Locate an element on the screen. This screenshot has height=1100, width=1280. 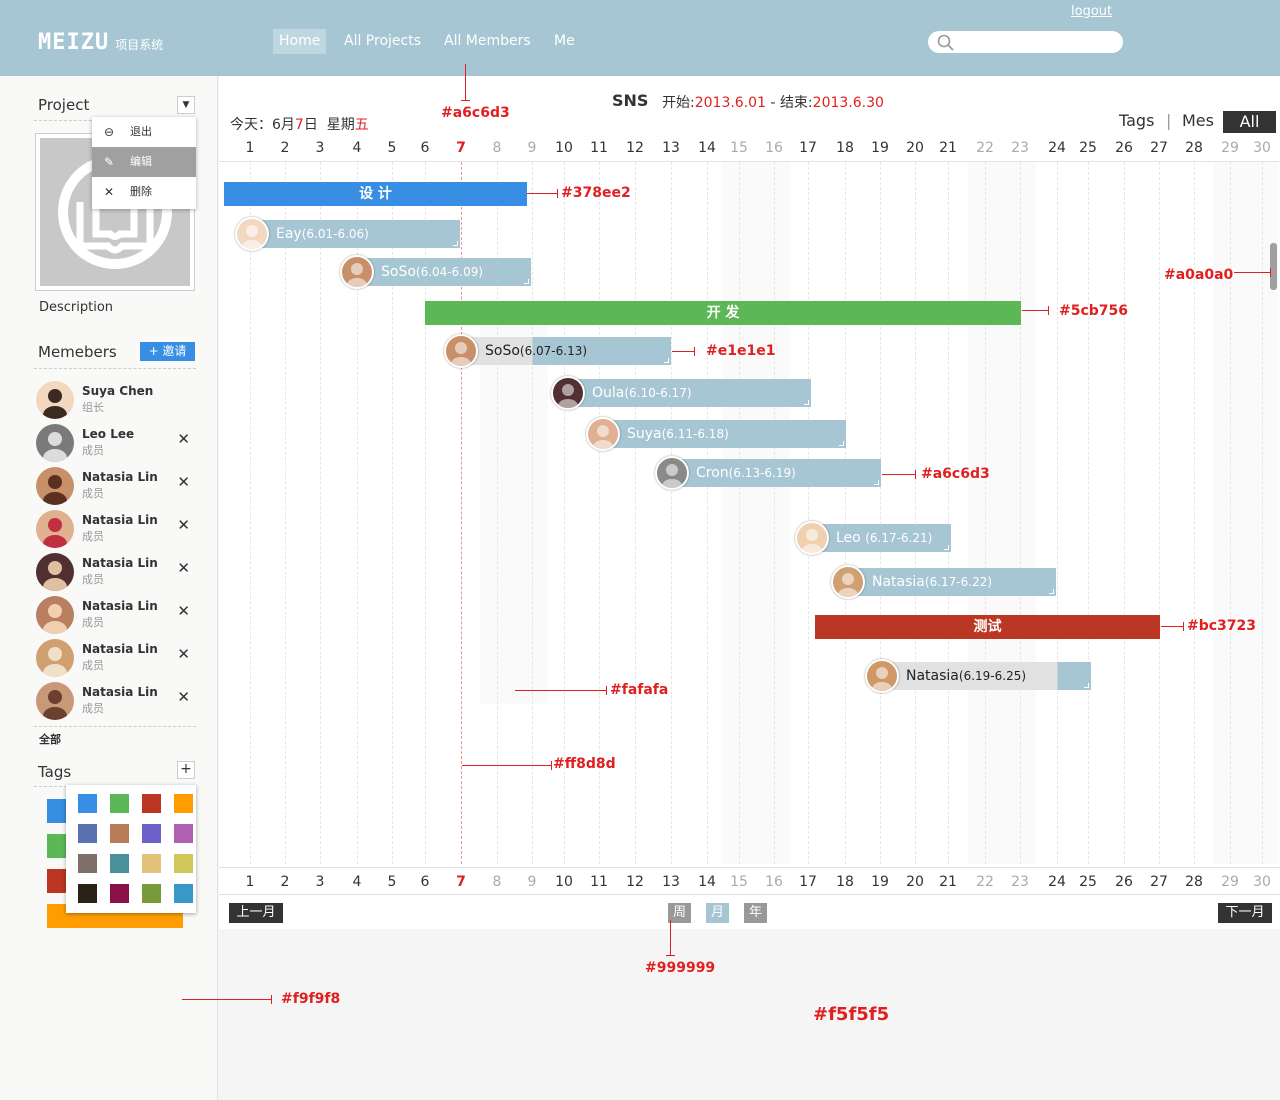
view-month-button: 月 is located at coordinates (717, 913).